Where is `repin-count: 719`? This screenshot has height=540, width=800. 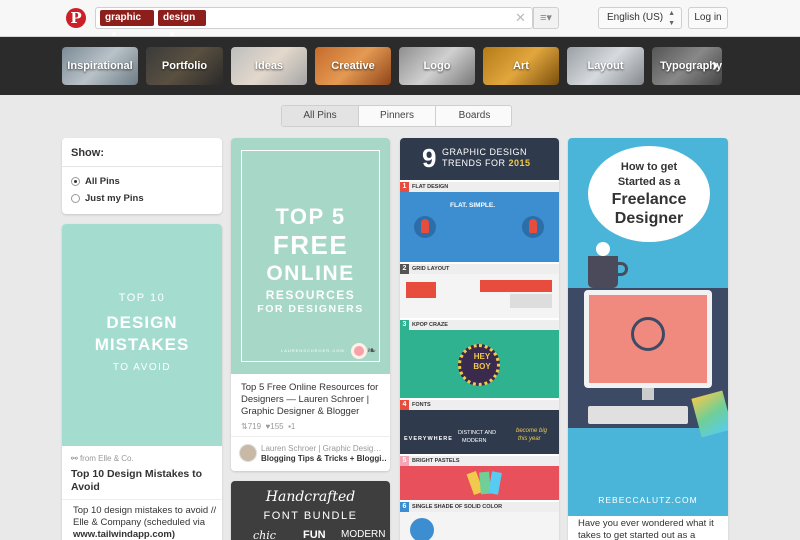 repin-count: 719 is located at coordinates (254, 426).